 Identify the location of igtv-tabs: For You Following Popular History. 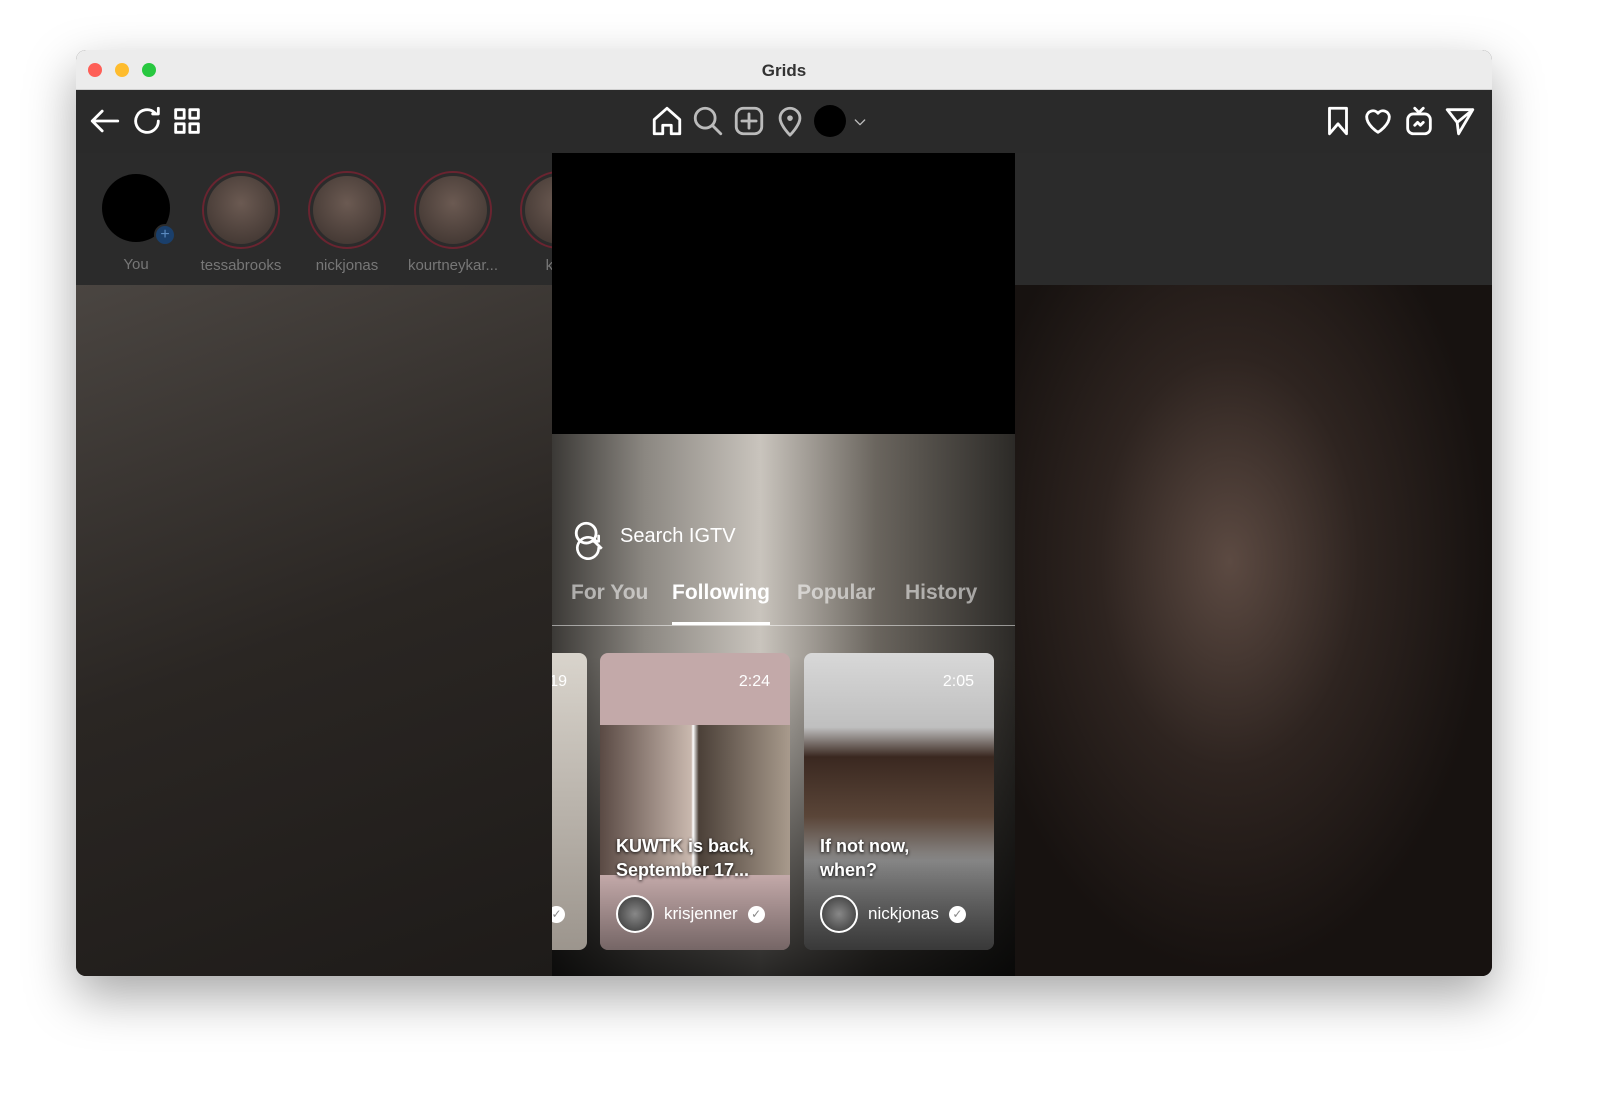
(783, 602).